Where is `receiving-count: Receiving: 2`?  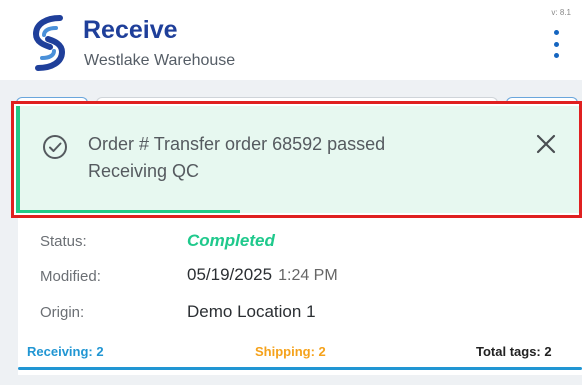
receiving-count: Receiving: 2 is located at coordinates (65, 351).